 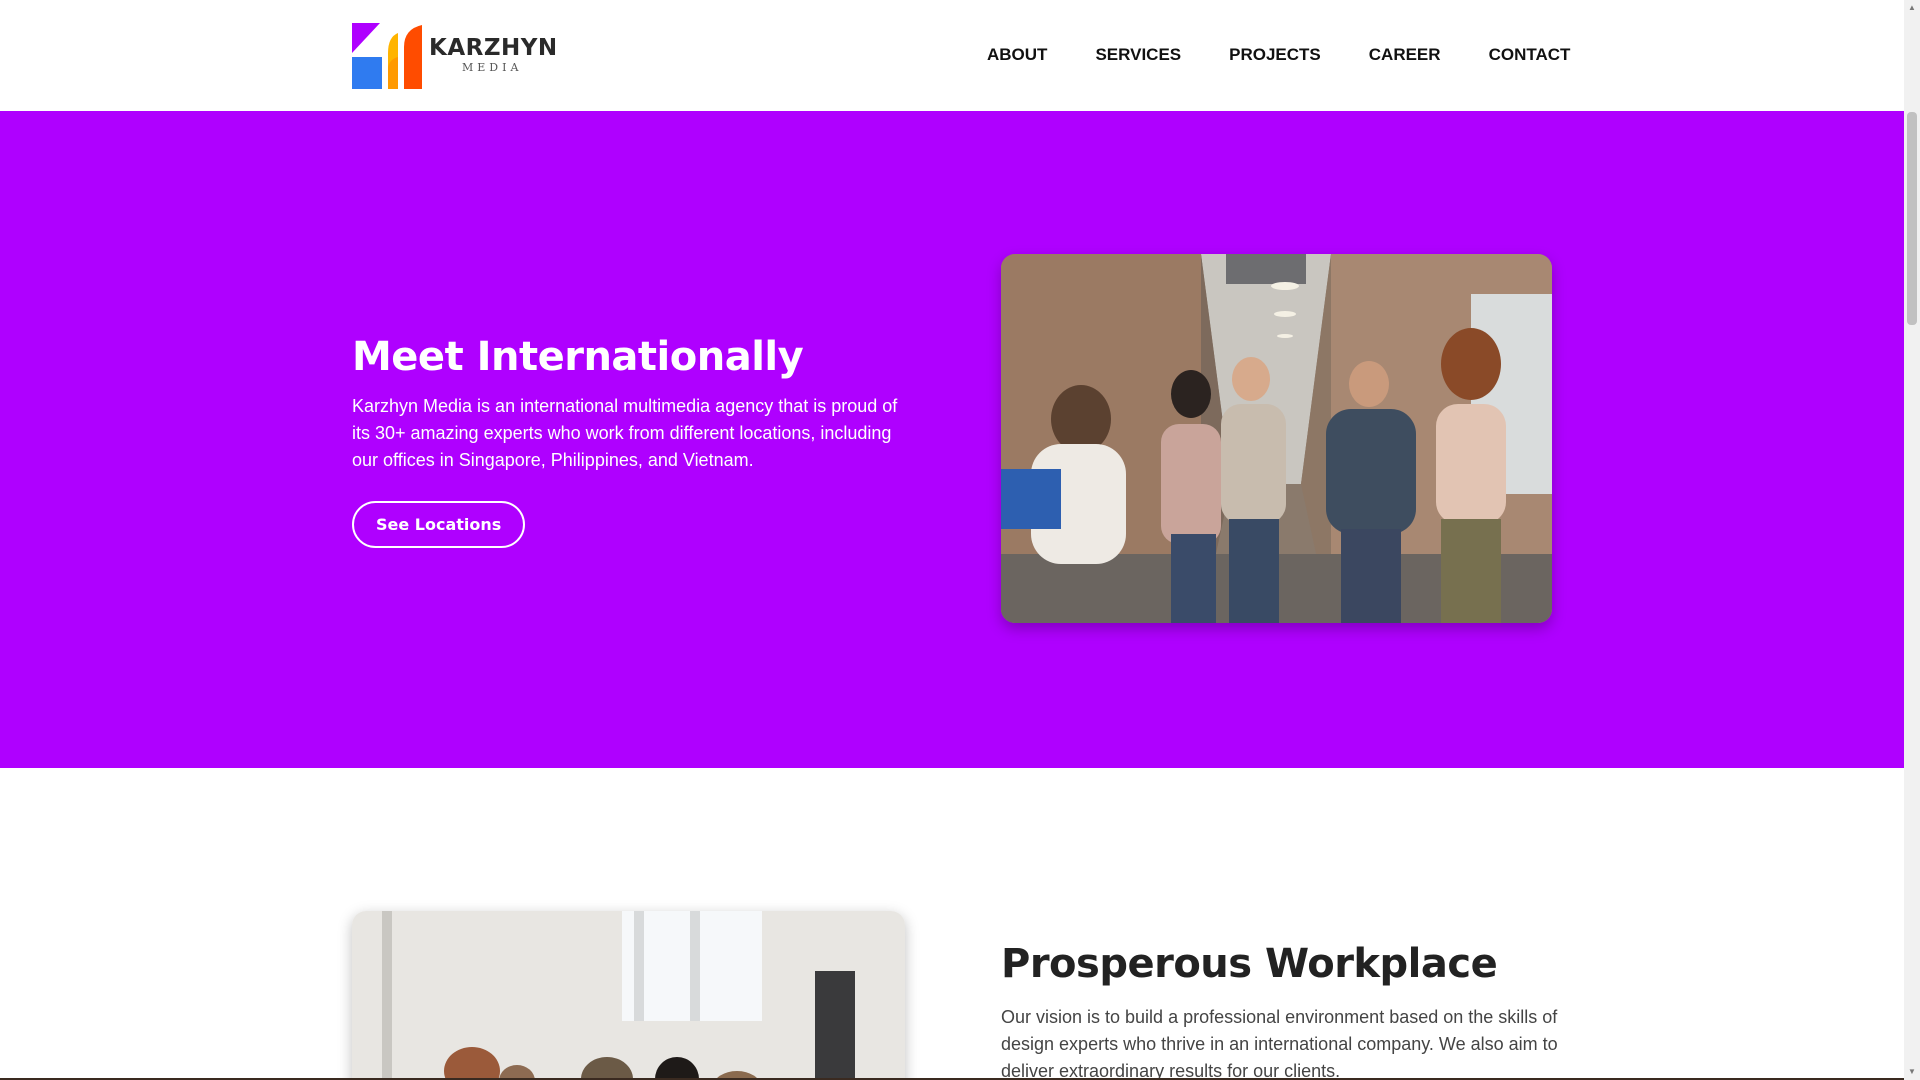 I want to click on scroll-down-arrow-icon: ▼, so click(x=1912, y=1072).